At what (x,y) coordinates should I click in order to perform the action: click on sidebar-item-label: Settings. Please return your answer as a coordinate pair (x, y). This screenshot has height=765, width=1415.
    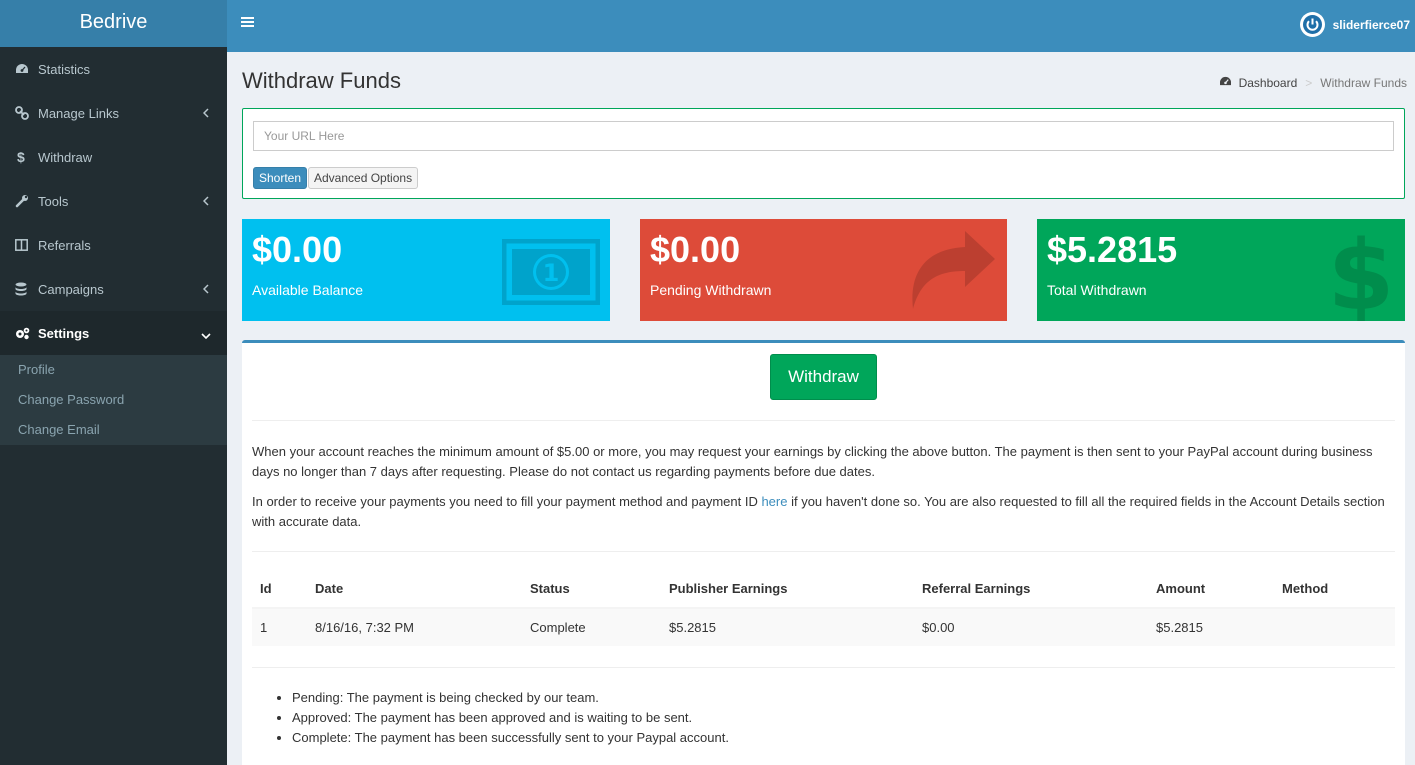
    Looking at the image, I should click on (64, 333).